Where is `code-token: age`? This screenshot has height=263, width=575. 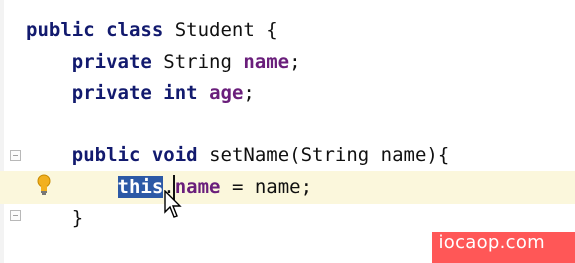 code-token: age is located at coordinates (226, 93).